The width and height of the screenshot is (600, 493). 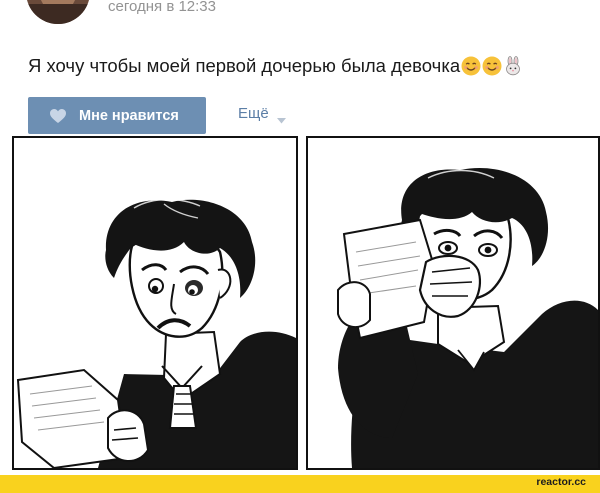 What do you see at coordinates (129, 115) in the screenshot?
I see `like-button-label: Мне нравится` at bounding box center [129, 115].